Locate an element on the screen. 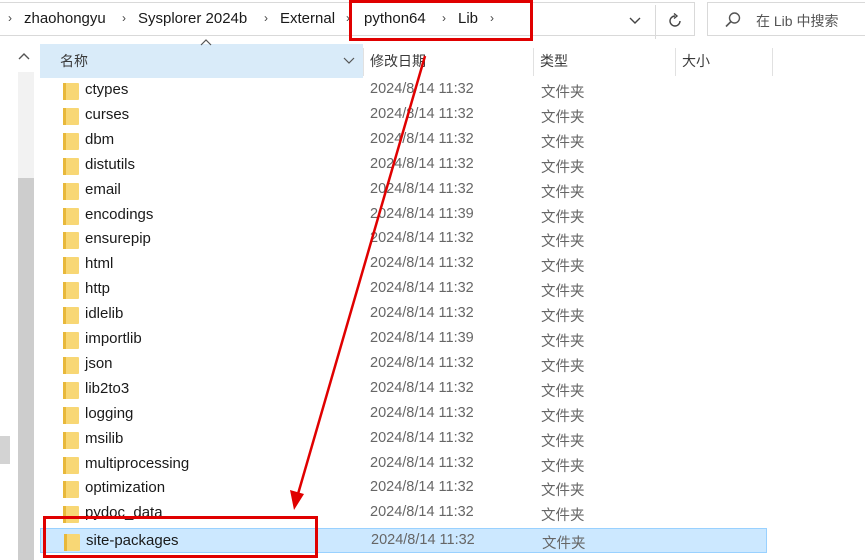  table-row: distutils 2024/8/14 11:32 文件夹 is located at coordinates (403, 165).